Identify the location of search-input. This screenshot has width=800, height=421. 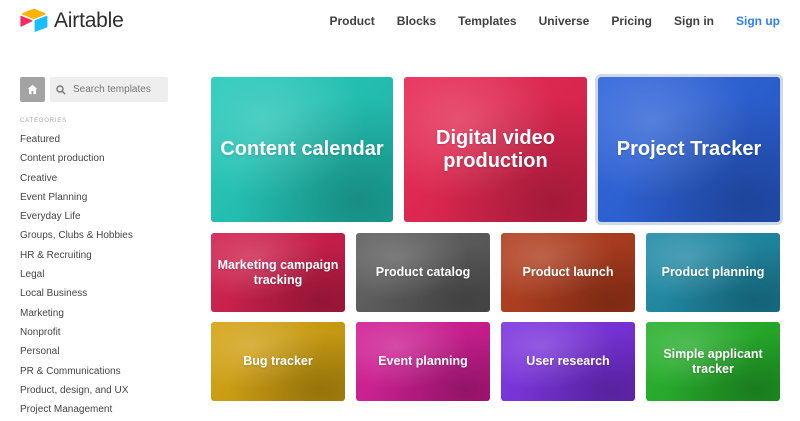
(120, 89).